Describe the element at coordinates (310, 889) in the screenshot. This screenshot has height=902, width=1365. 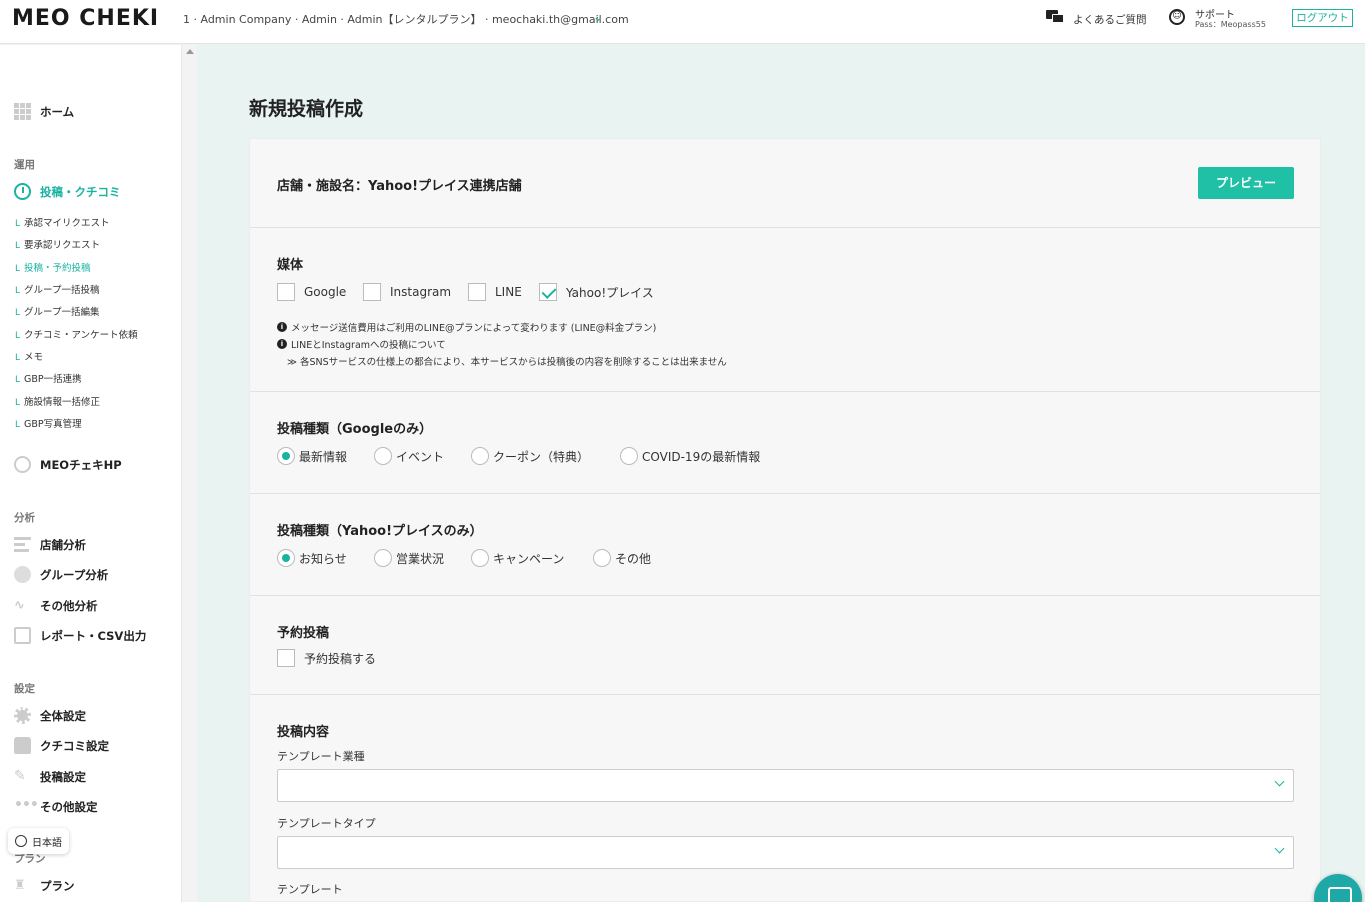
I see `template-label: テンプレート` at that location.